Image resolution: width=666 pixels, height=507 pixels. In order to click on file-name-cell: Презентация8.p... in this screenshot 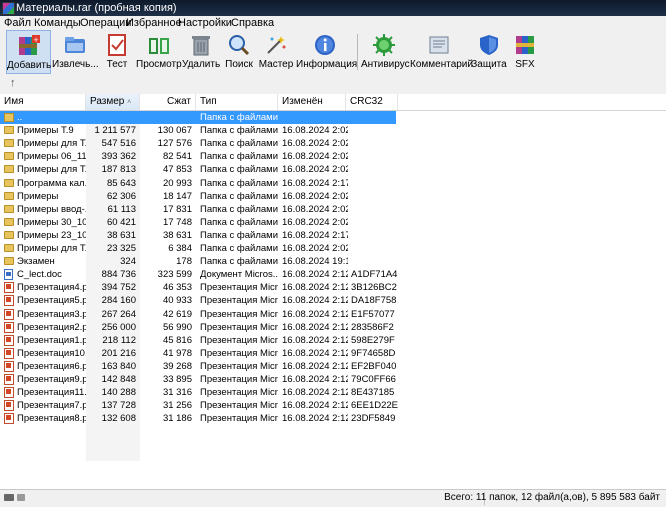, I will do `click(43, 418)`.